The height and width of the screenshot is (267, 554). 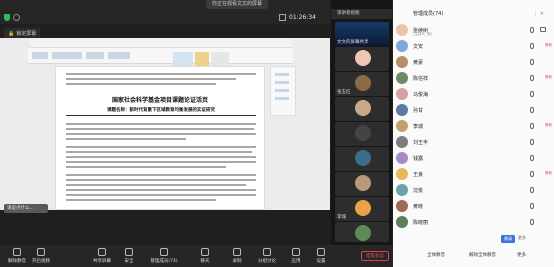 What do you see at coordinates (362, 84) in the screenshot?
I see `video-tile: 张玉红` at bounding box center [362, 84].